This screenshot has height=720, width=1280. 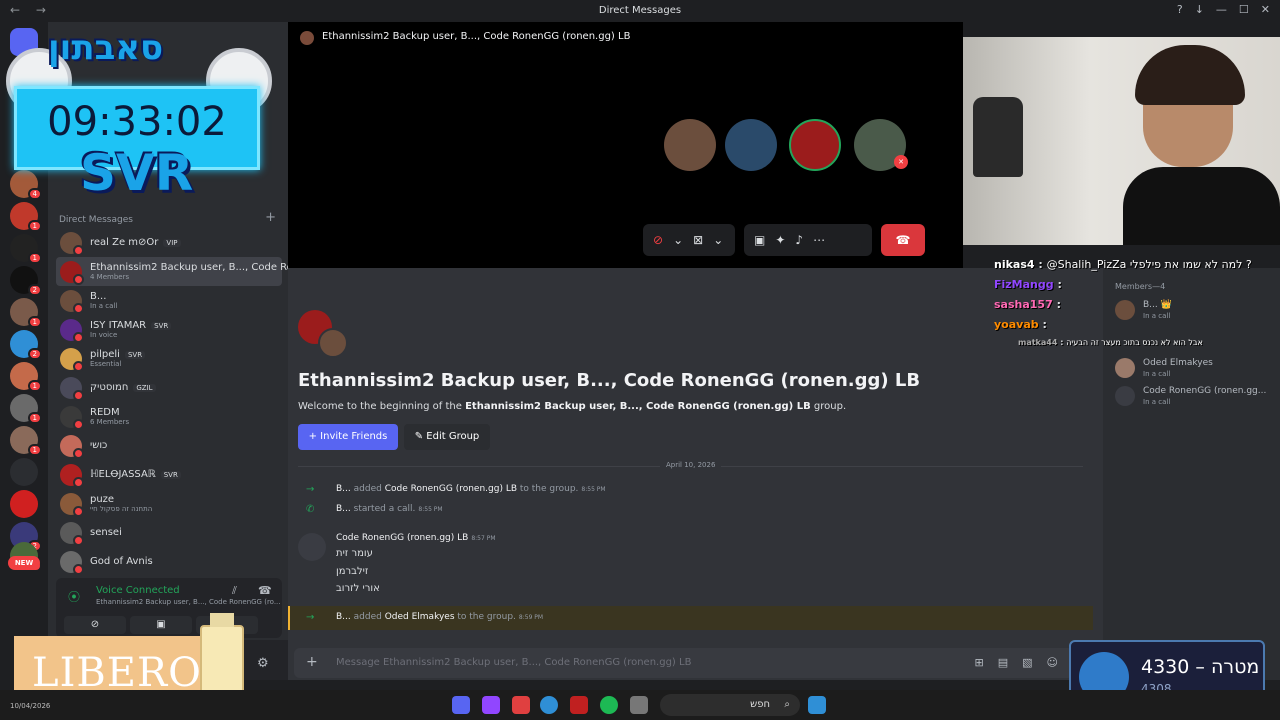 I want to click on dm-item: ℍELꝊJASSAℝ SVR, so click(x=169, y=474).